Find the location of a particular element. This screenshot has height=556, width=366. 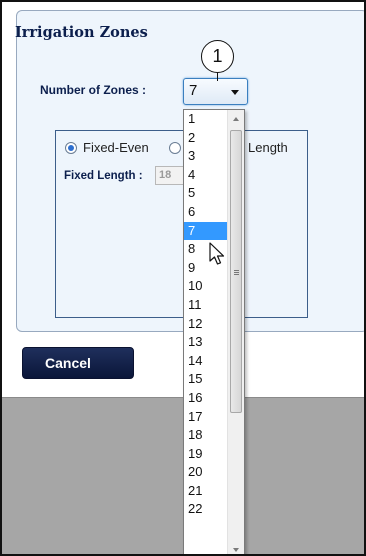

scroll-down-arrow-icon is located at coordinates (236, 550).